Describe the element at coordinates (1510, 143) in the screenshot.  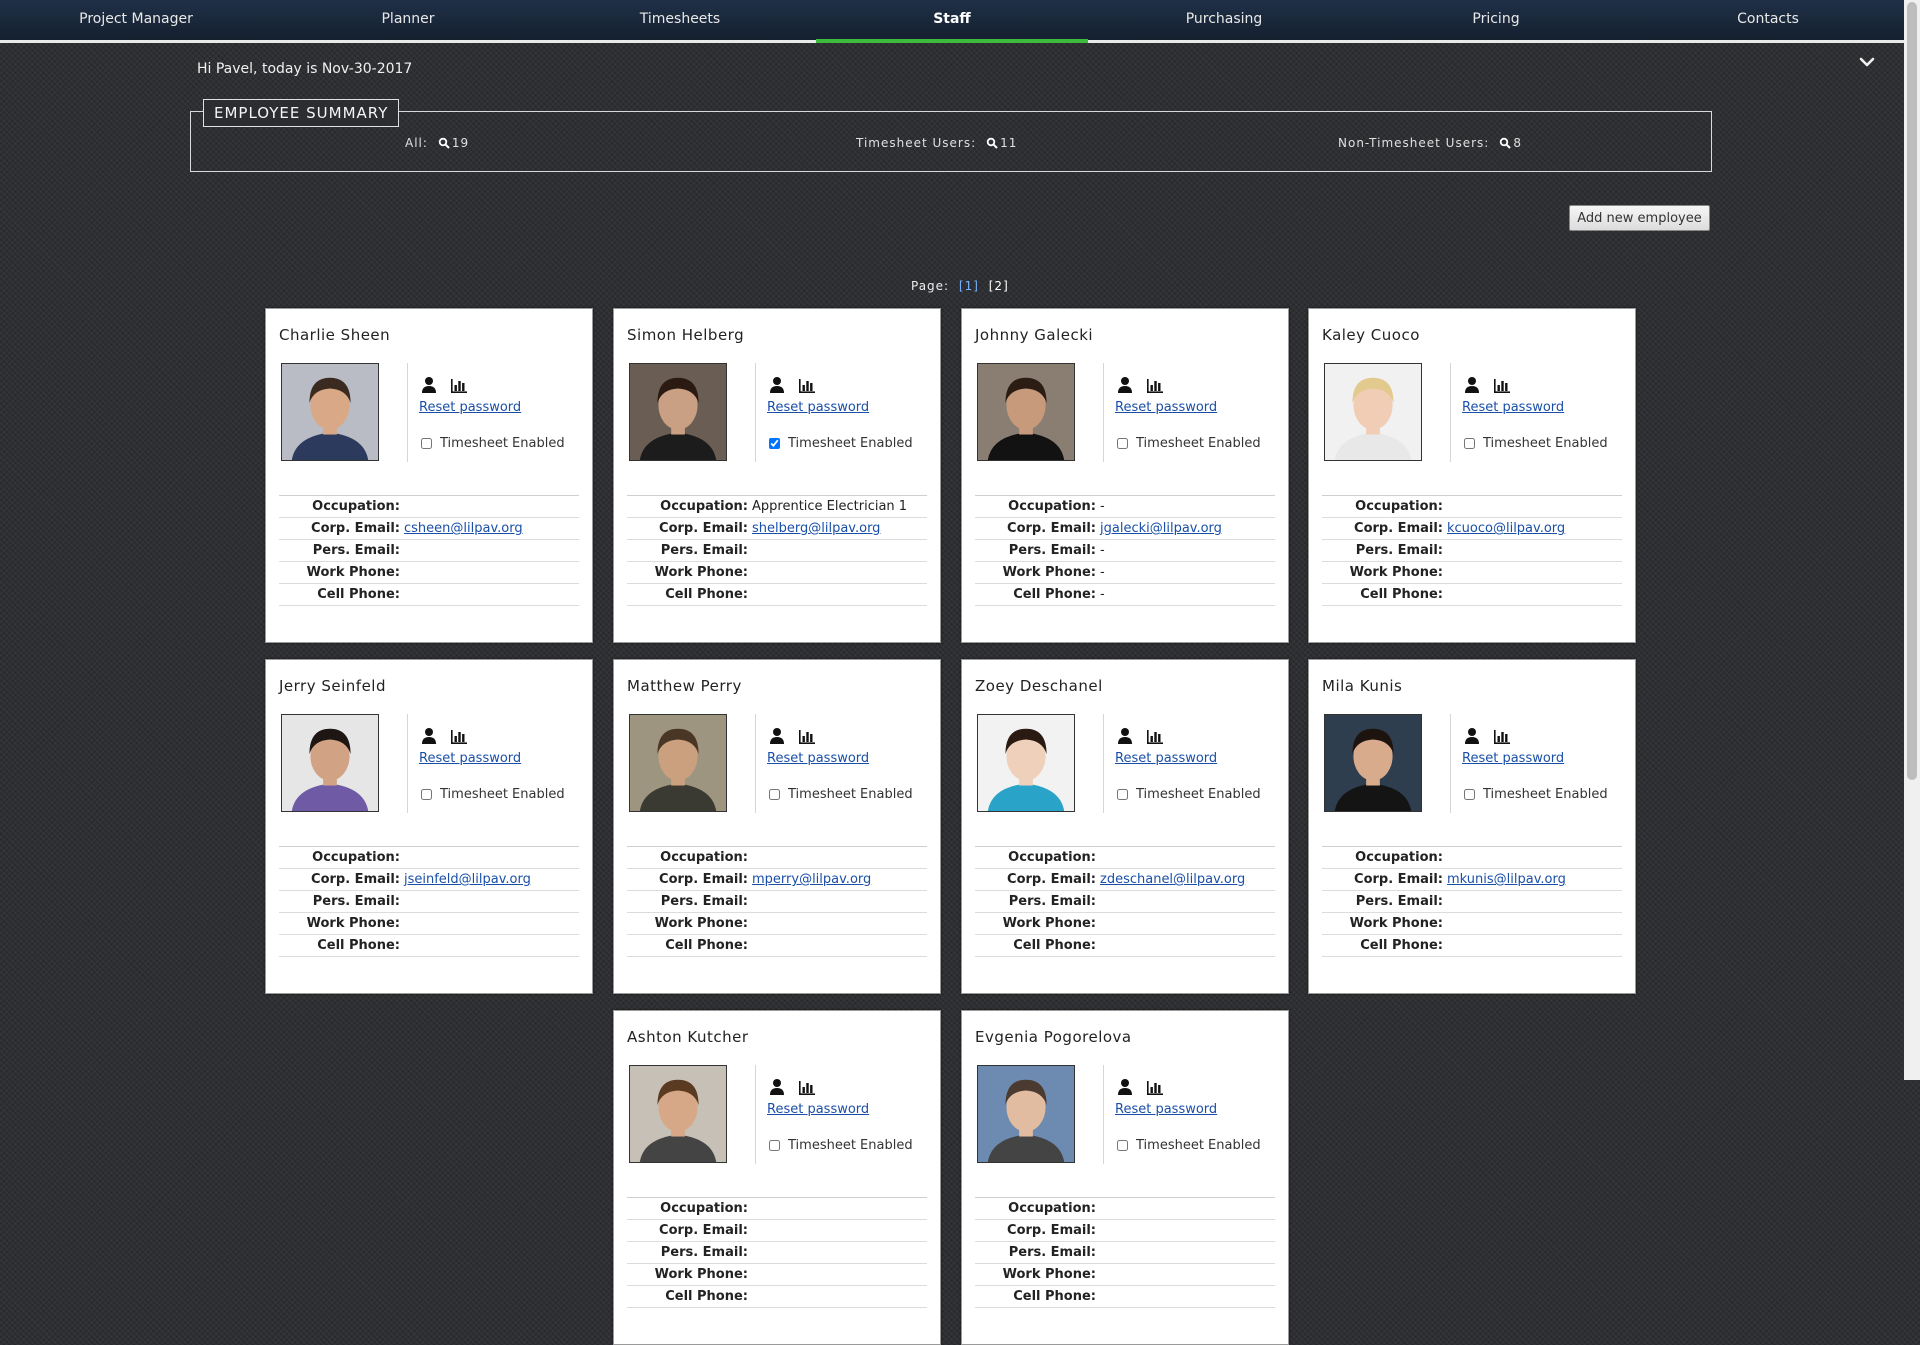
I see `summary-non-timesheet-link: 8` at that location.